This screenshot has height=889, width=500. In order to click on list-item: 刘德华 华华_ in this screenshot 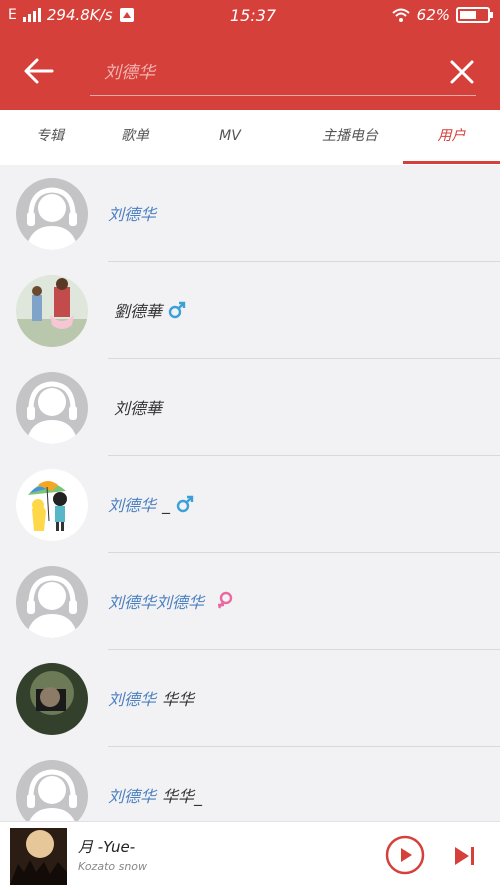, I will do `click(250, 784)`.